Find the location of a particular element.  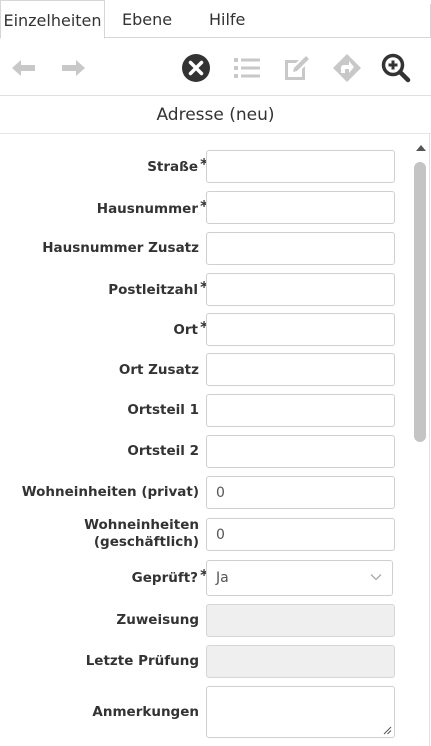

field-label-line2: (geschäftlich) is located at coordinates (146, 542).